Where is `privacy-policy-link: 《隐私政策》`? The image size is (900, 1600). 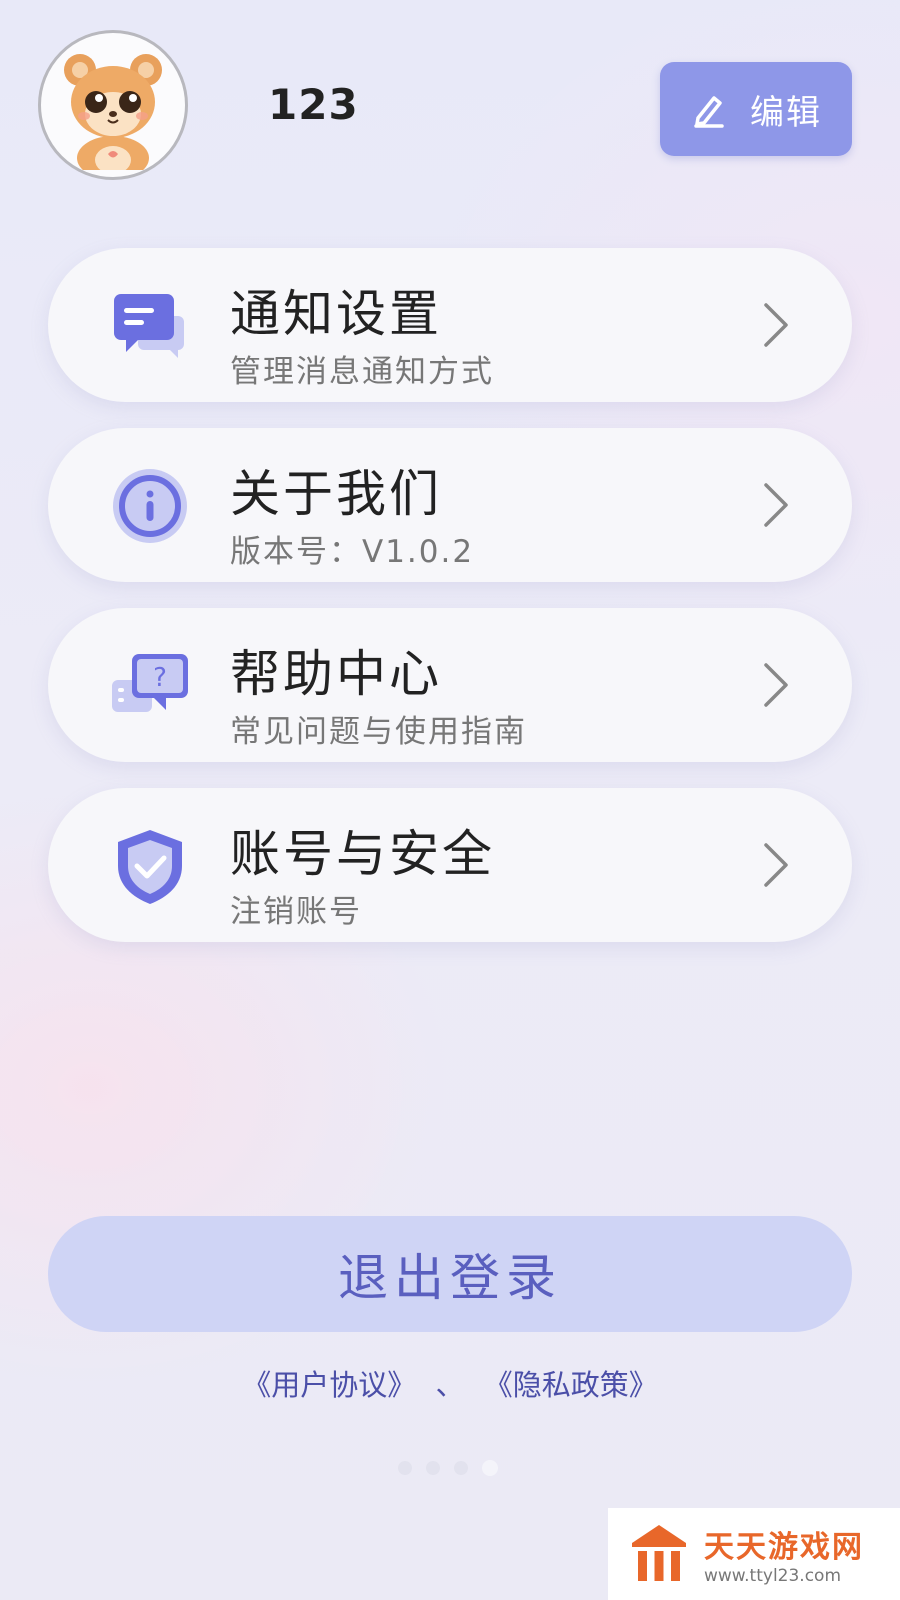
privacy-policy-link: 《隐私政策》 is located at coordinates (571, 1385).